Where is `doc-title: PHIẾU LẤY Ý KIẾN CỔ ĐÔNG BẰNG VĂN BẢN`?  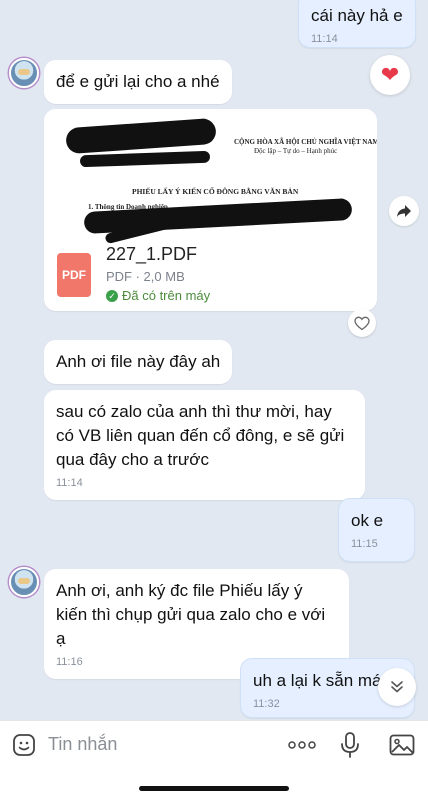
doc-title: PHIẾU LẤY Ý KIẾN CỔ ĐÔNG BẰNG VĂN BẢN is located at coordinates (215, 191).